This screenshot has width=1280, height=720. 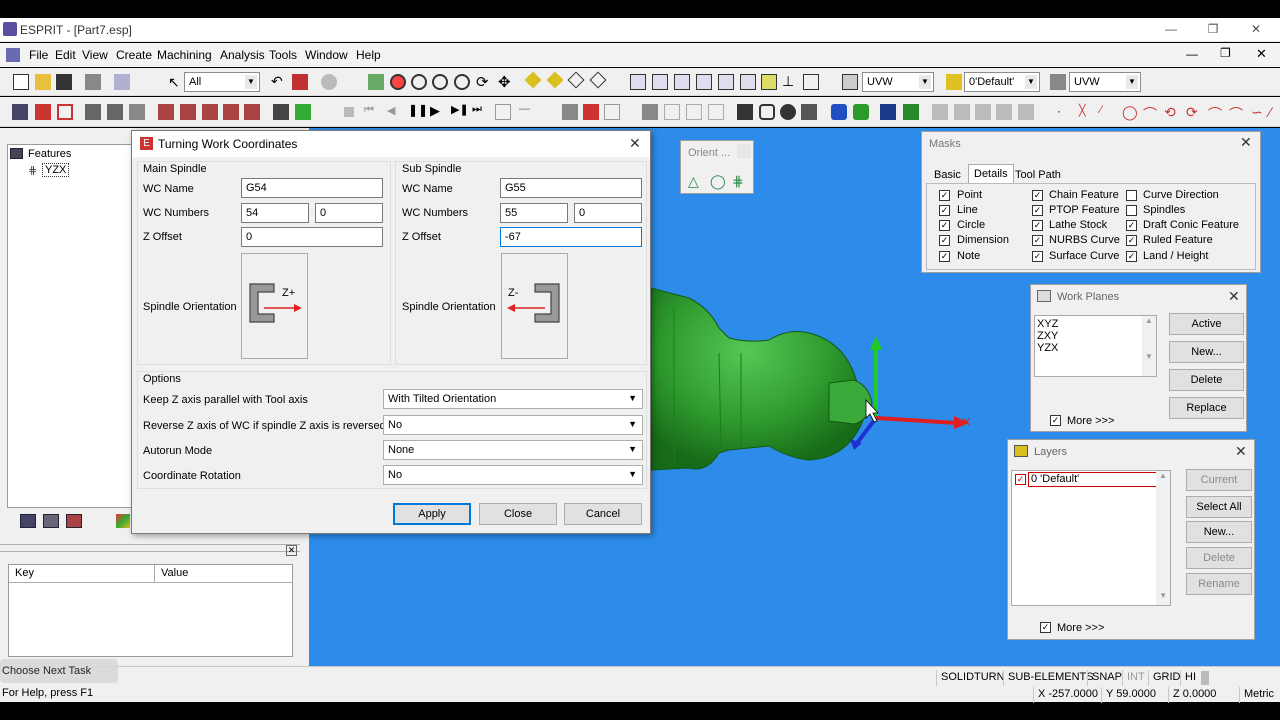 I want to click on machine-icon, so click(x=650, y=112).